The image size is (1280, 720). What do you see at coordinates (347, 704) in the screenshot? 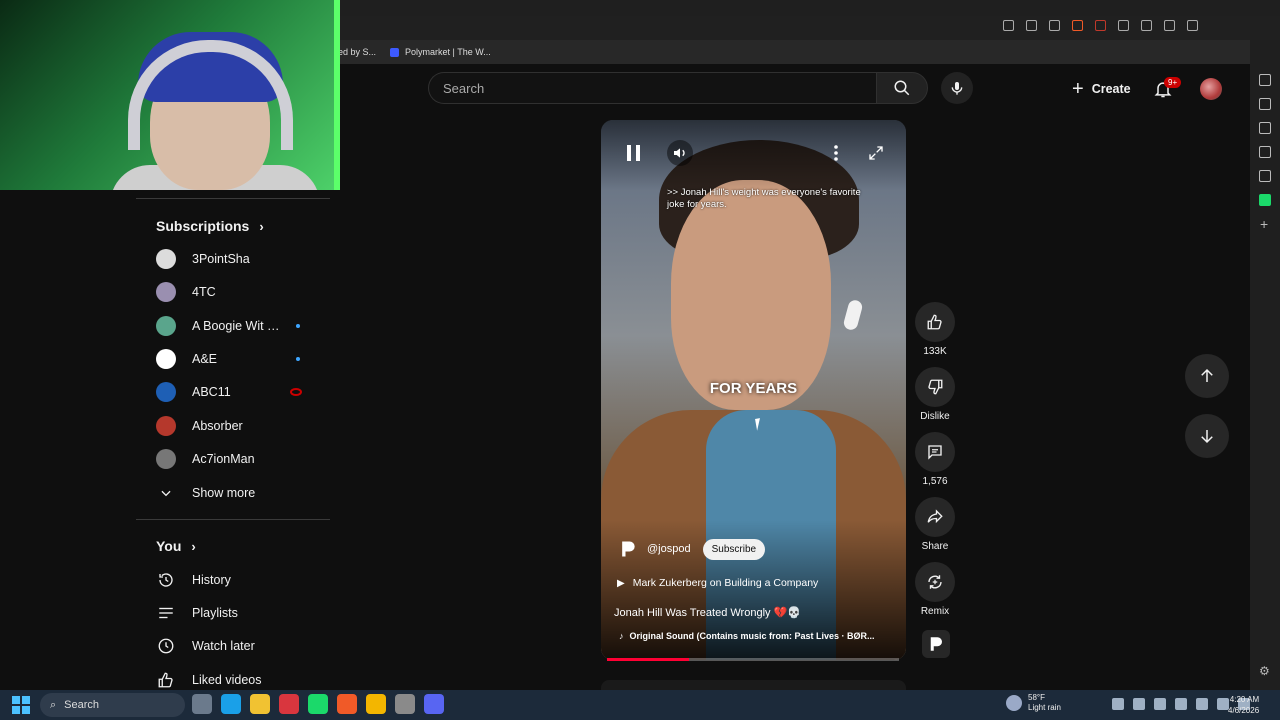
I see `brave-icon` at bounding box center [347, 704].